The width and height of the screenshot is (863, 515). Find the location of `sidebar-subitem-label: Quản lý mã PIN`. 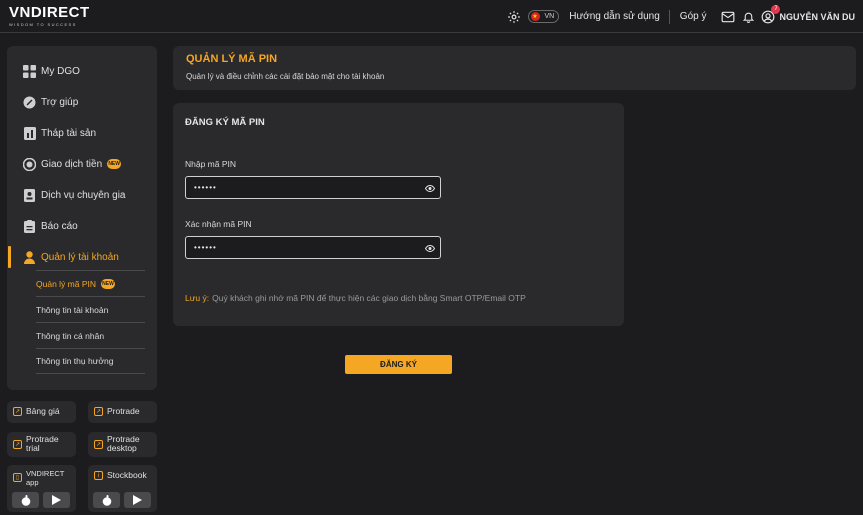

sidebar-subitem-label: Quản lý mã PIN is located at coordinates (66, 283).